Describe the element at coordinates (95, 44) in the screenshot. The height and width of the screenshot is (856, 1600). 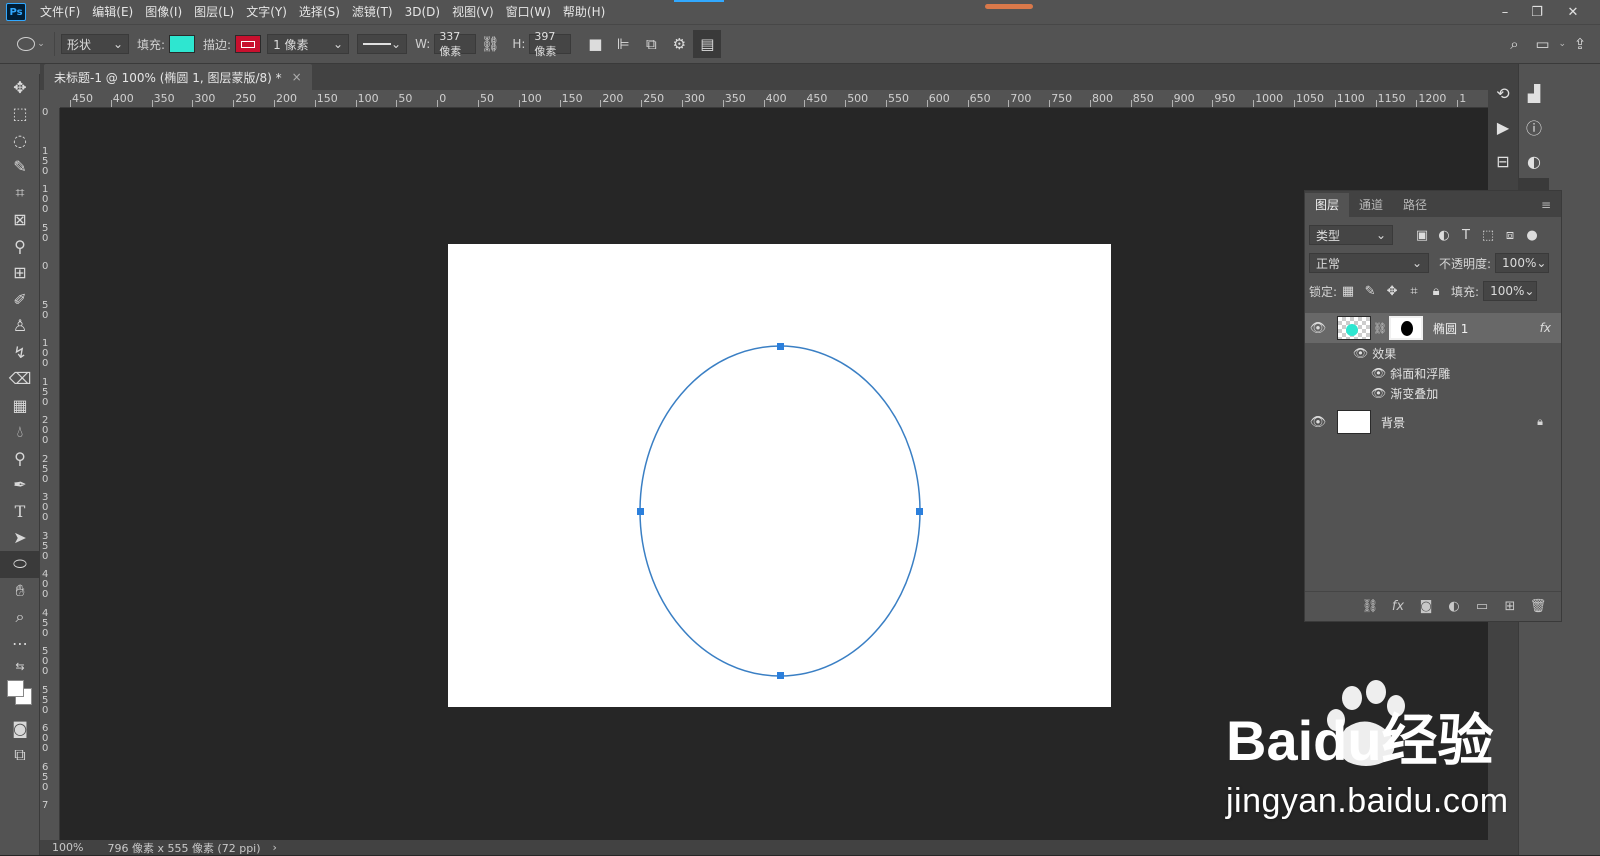
I see `tool-mode-select: 形状 ⌄` at that location.